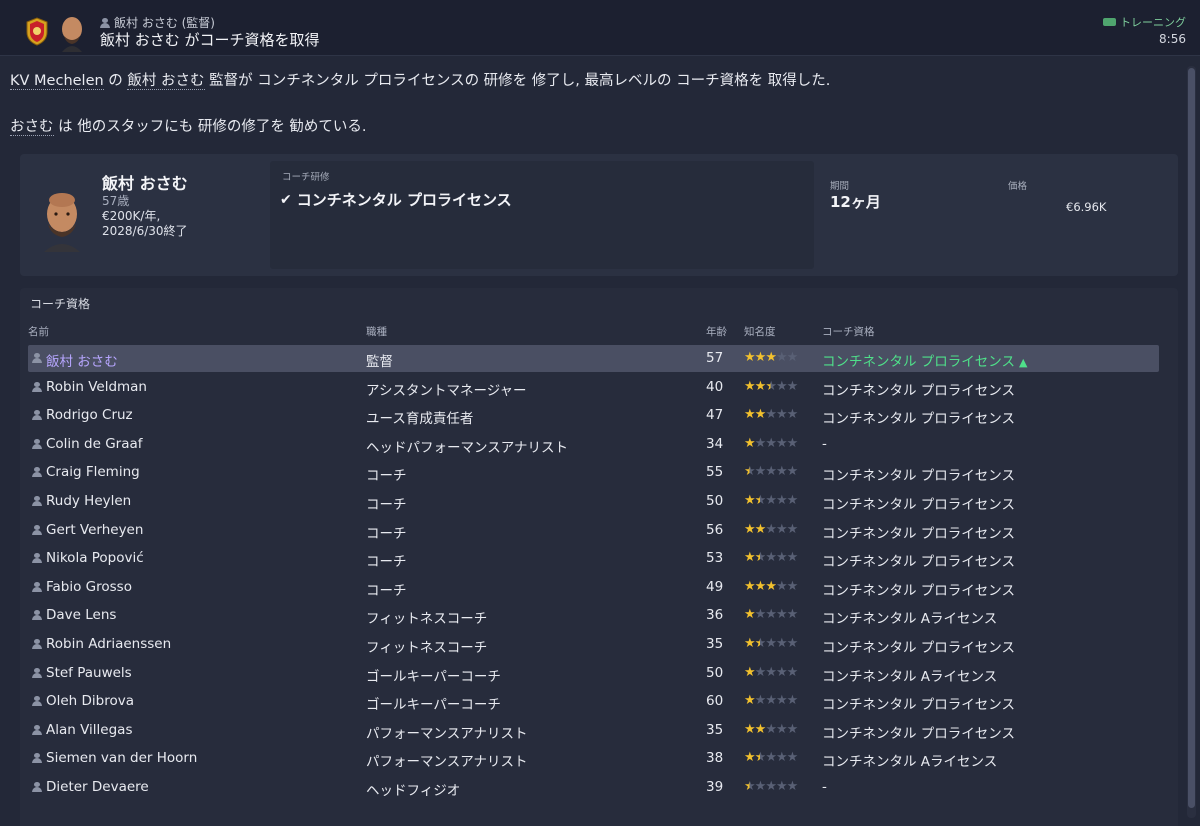 The width and height of the screenshot is (1200, 826). Describe the element at coordinates (94, 444) in the screenshot. I see `staff-name-link: Colin de Graaf` at that location.